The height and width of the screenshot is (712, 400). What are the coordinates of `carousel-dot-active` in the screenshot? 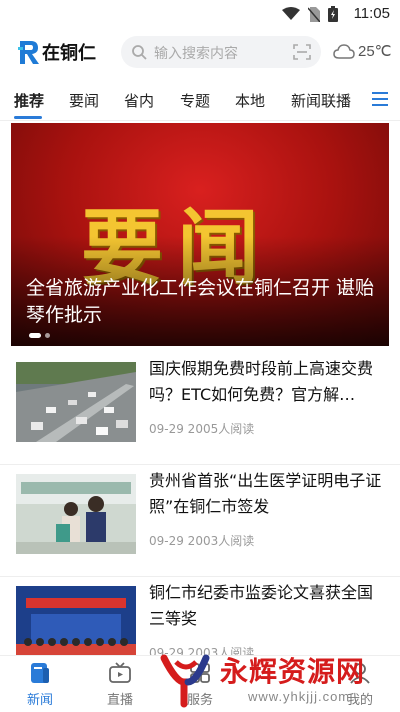 It's located at (35, 335).